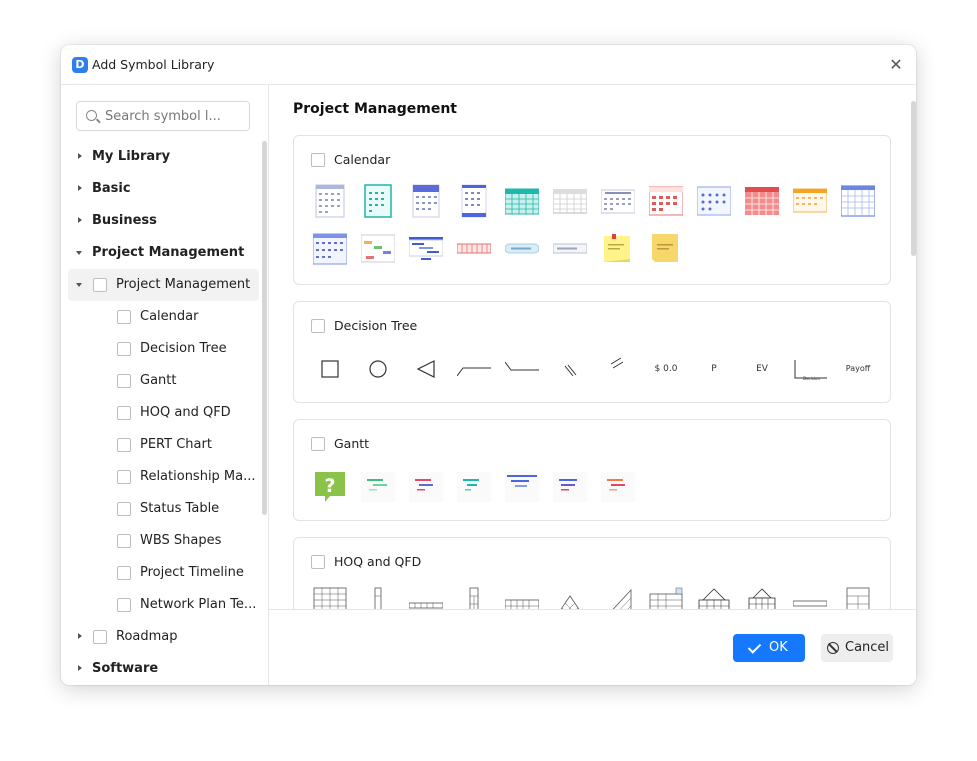  What do you see at coordinates (474, 369) in the screenshot?
I see `branch-up-symbol` at bounding box center [474, 369].